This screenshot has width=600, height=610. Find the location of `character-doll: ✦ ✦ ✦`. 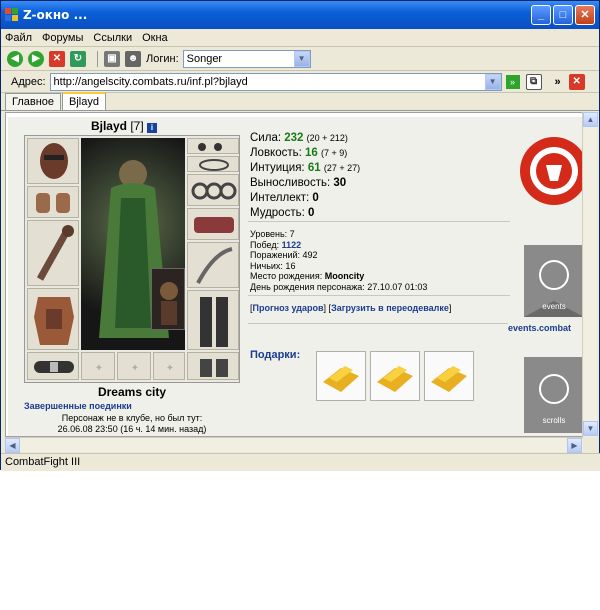

character-doll: ✦ ✦ ✦ is located at coordinates (132, 259).